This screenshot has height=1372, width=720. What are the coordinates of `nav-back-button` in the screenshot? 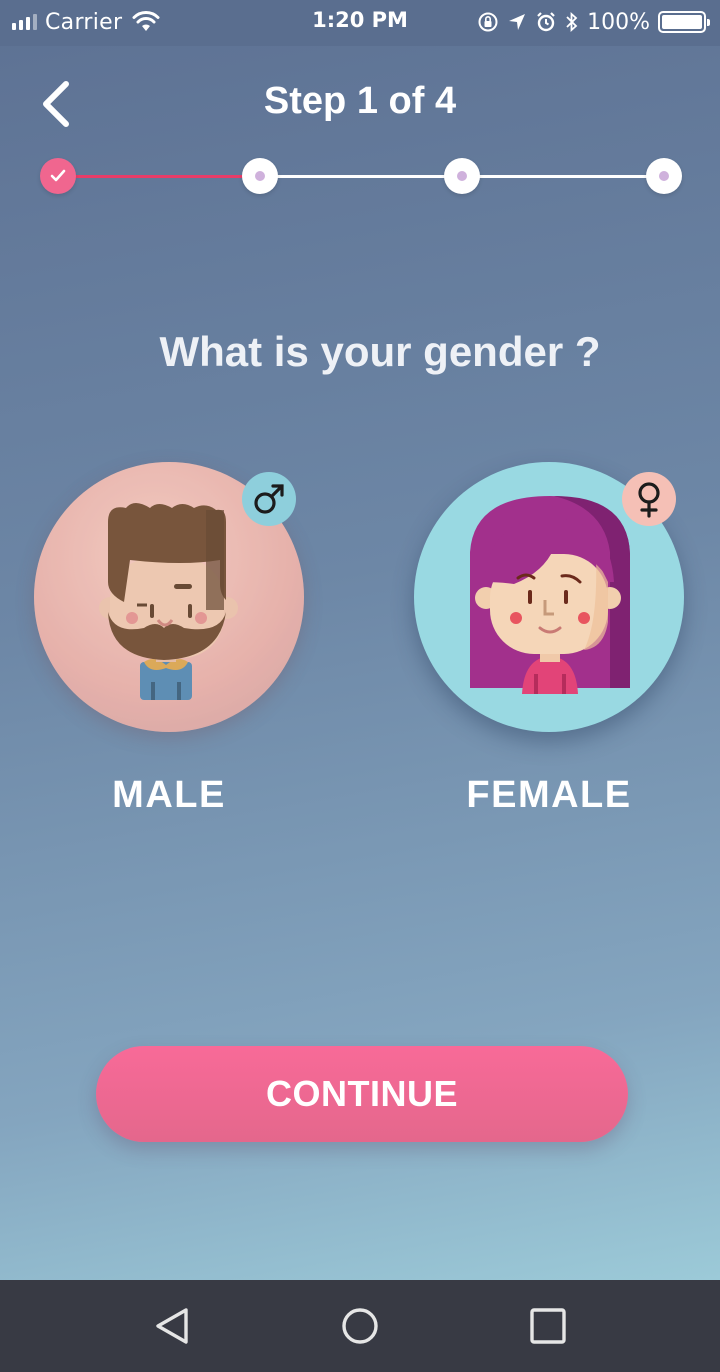 It's located at (172, 1326).